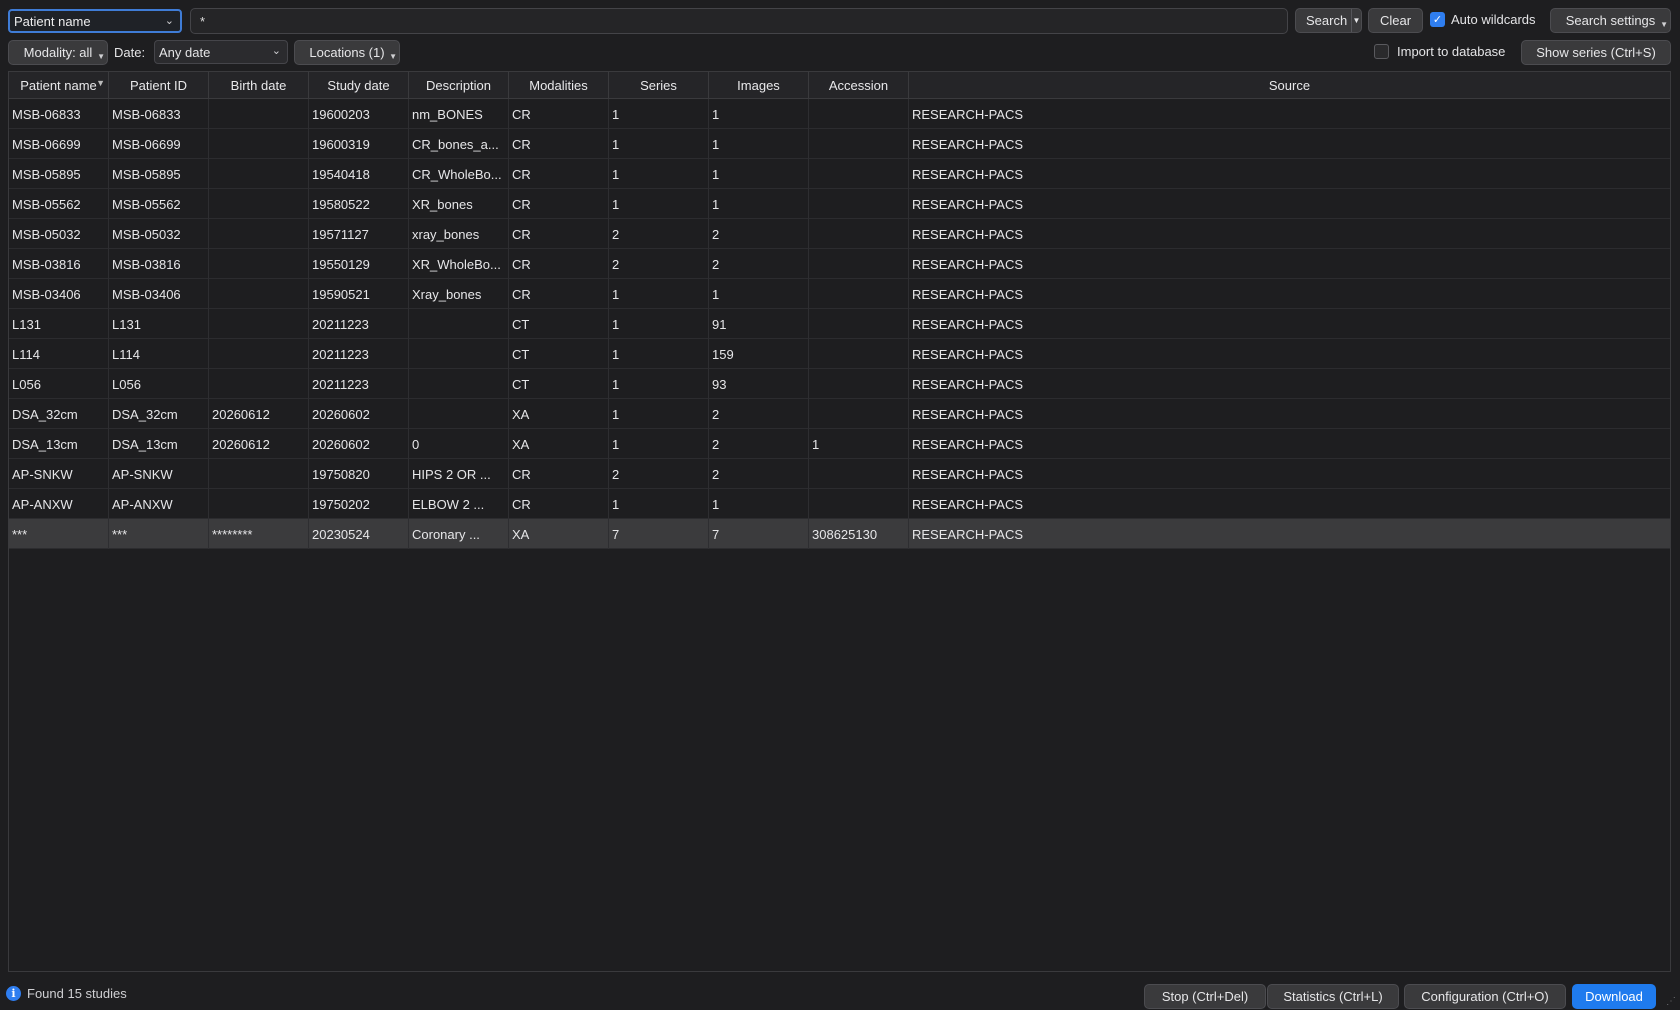 The width and height of the screenshot is (1680, 1010). Describe the element at coordinates (559, 354) in the screenshot. I see `cell-modalities: CT` at that location.